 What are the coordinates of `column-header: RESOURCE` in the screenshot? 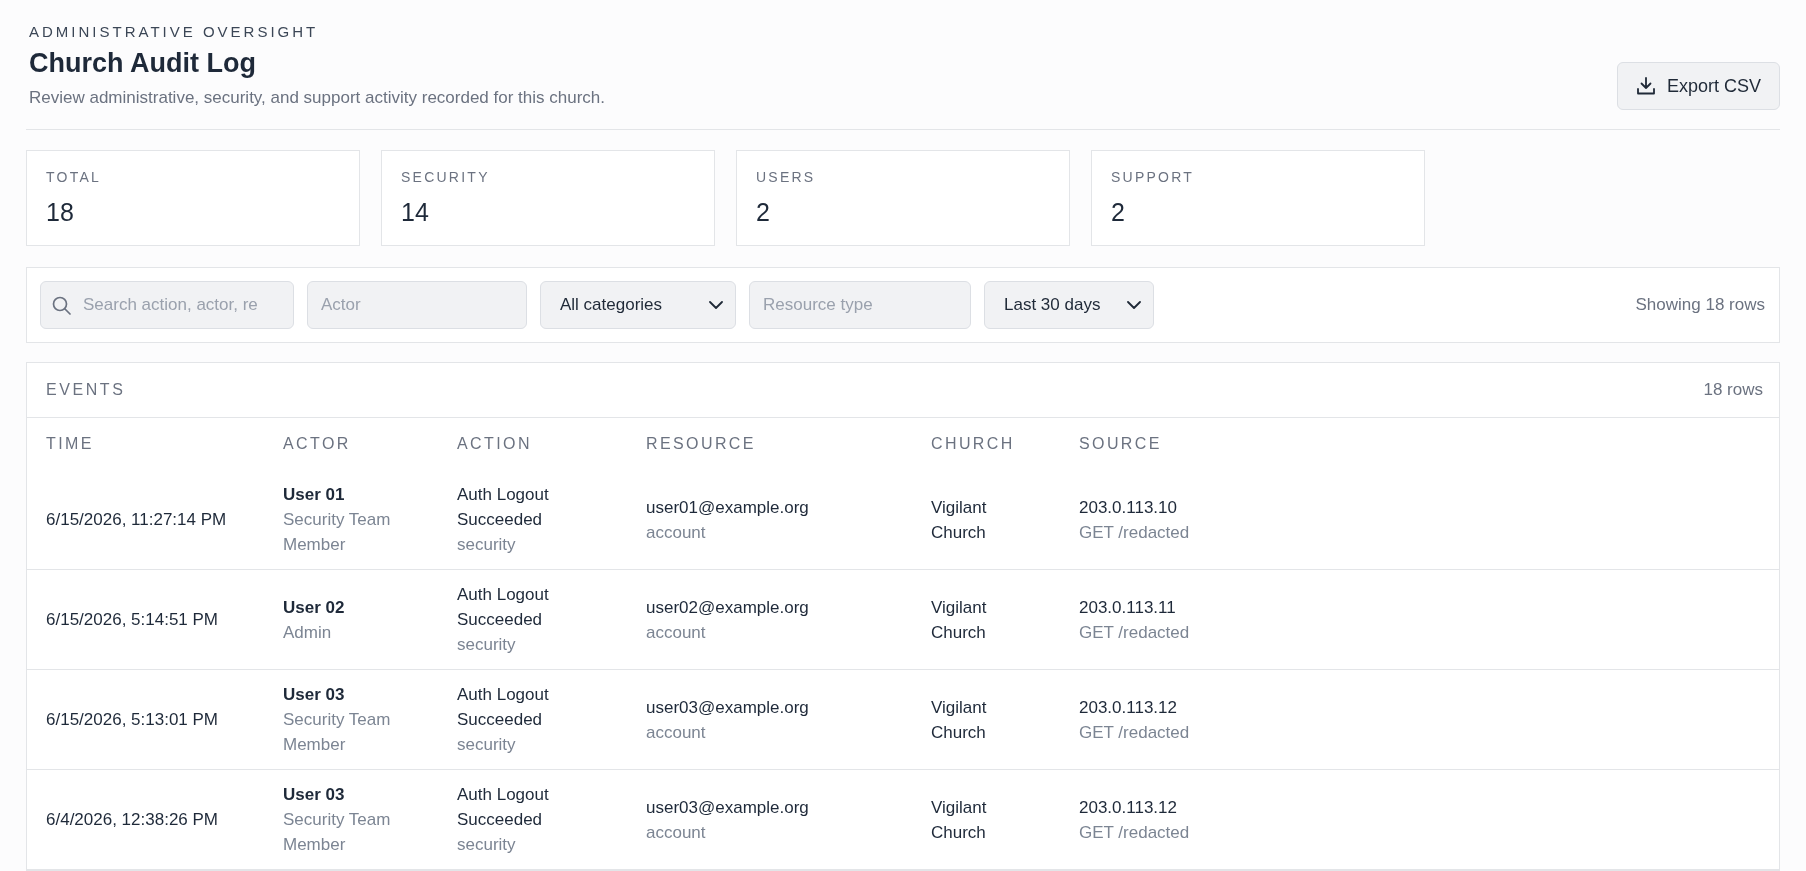 It's located at (701, 444).